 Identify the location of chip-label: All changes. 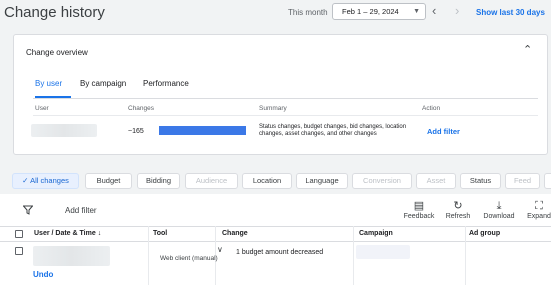
(49, 180).